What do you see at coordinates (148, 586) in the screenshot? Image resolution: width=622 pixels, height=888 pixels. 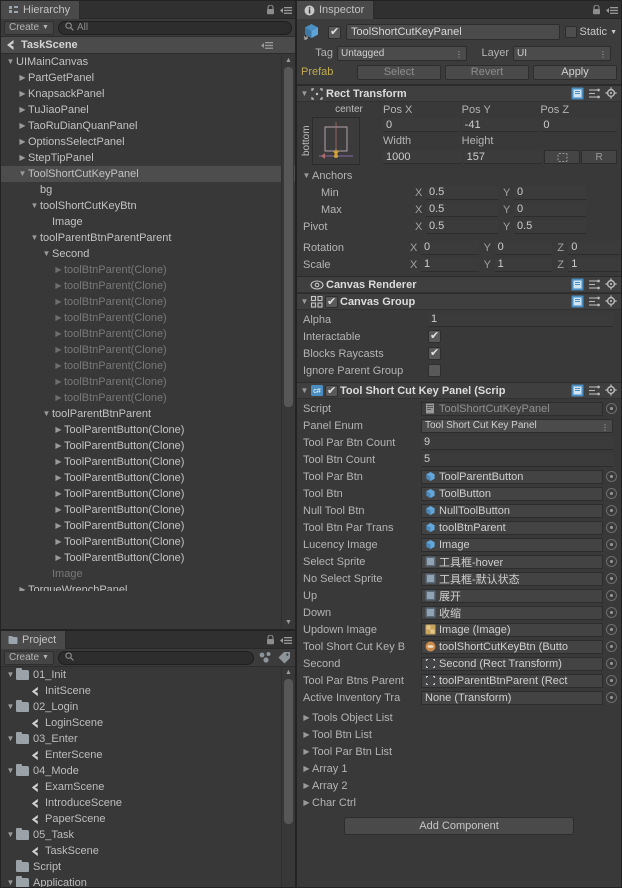 I see `hierarchy-item: TorqueWrenchPanel` at bounding box center [148, 586].